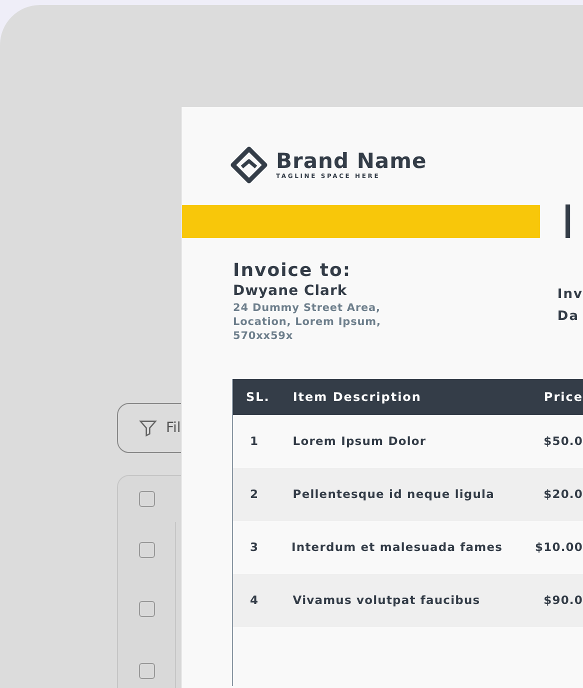  What do you see at coordinates (563, 494) in the screenshot?
I see `table-cell-text: $20.0` at bounding box center [563, 494].